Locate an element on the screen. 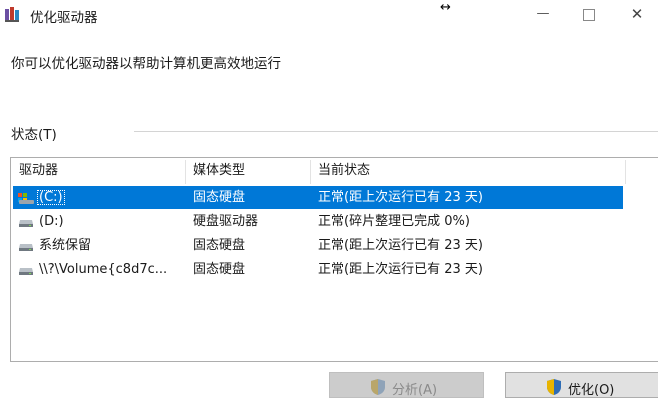 Image resolution: width=658 pixels, height=398 pixels. description-text: 你可以优化驱动器以帮助计算机更高效地运行 is located at coordinates (146, 64).